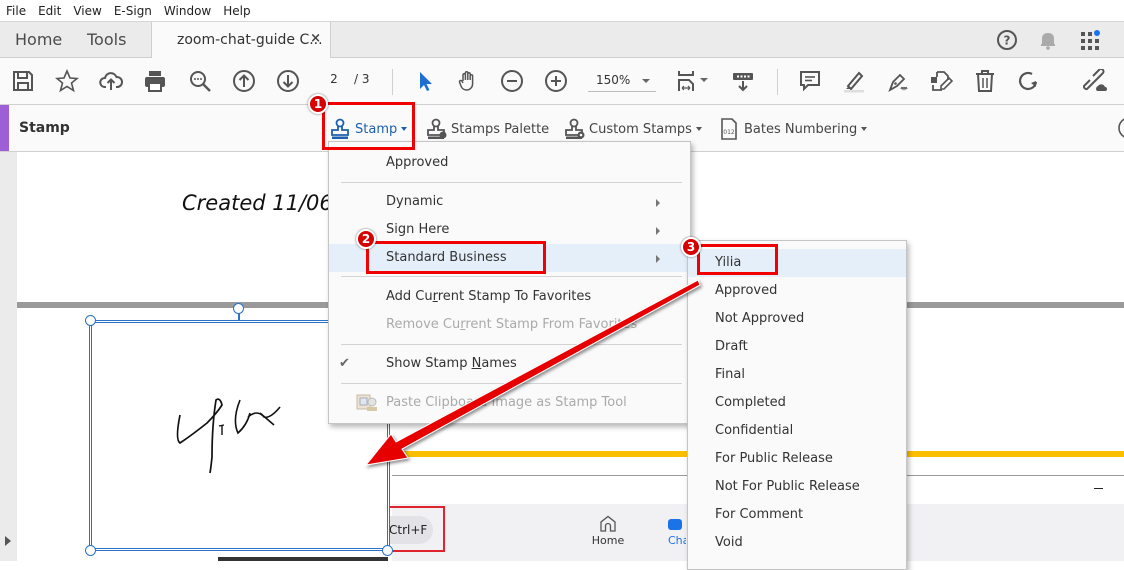  Describe the element at coordinates (238, 308) in the screenshot. I see `rotate-handle` at that location.